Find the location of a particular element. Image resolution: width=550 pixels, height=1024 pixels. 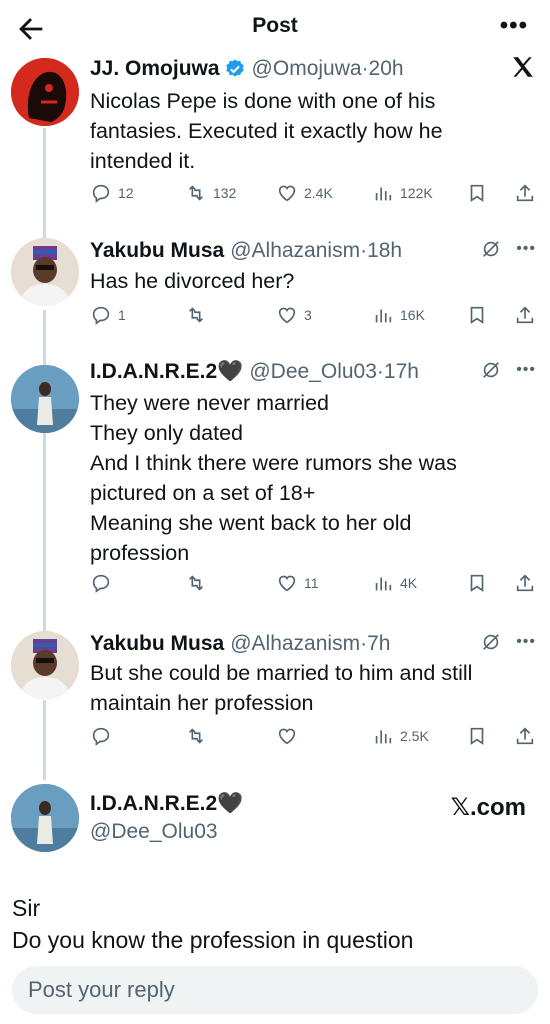

views-button: 16K is located at coordinates (398, 315).